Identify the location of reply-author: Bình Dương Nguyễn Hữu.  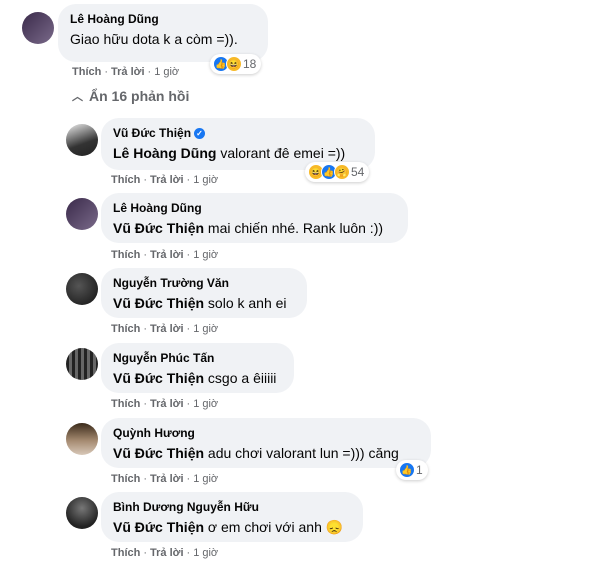
(232, 507).